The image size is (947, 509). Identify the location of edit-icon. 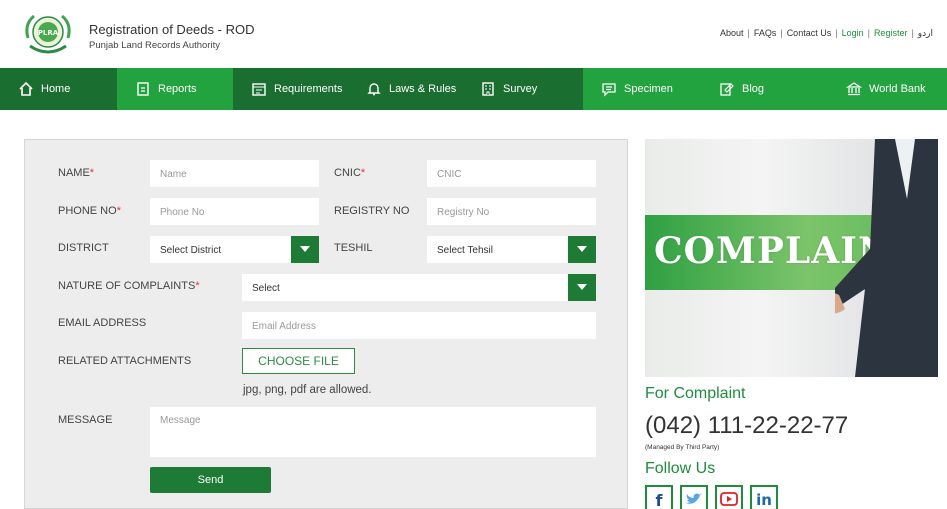
(727, 89).